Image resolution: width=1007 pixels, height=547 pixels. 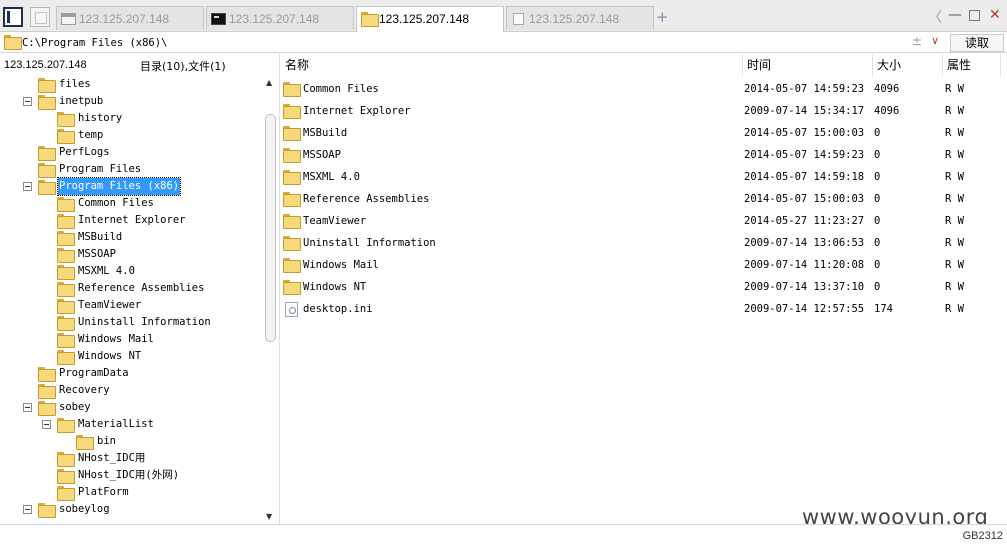 I want to click on close-icon: ✕, so click(x=995, y=15).